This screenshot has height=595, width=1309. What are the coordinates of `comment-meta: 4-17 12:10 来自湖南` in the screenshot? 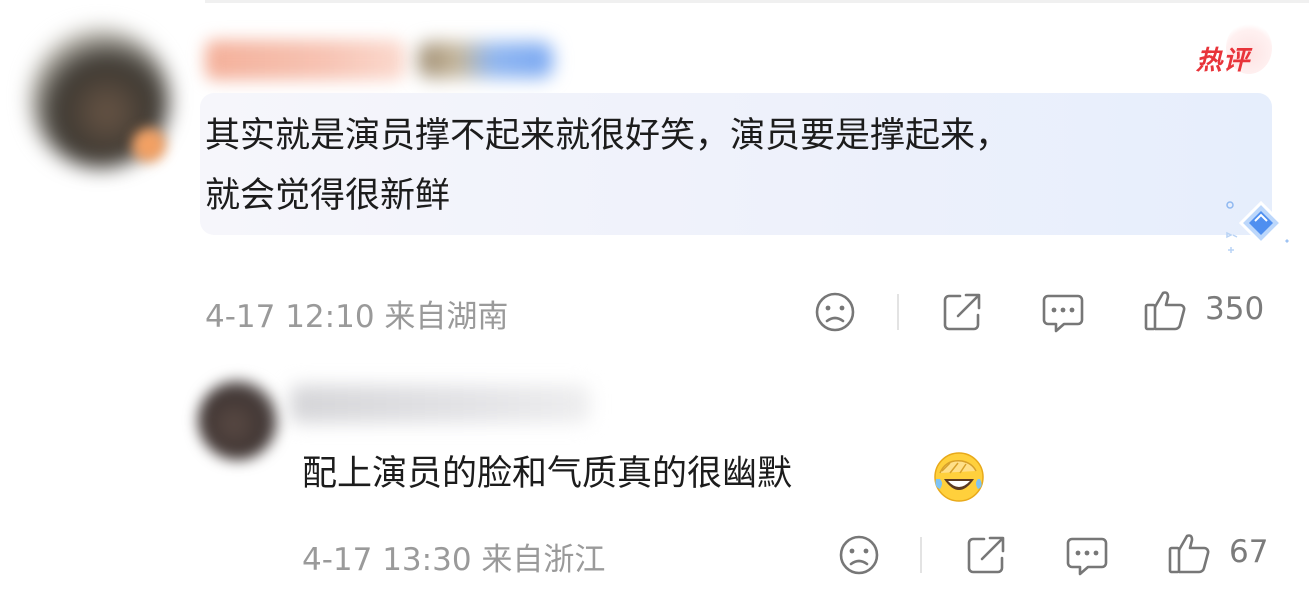 It's located at (356, 313).